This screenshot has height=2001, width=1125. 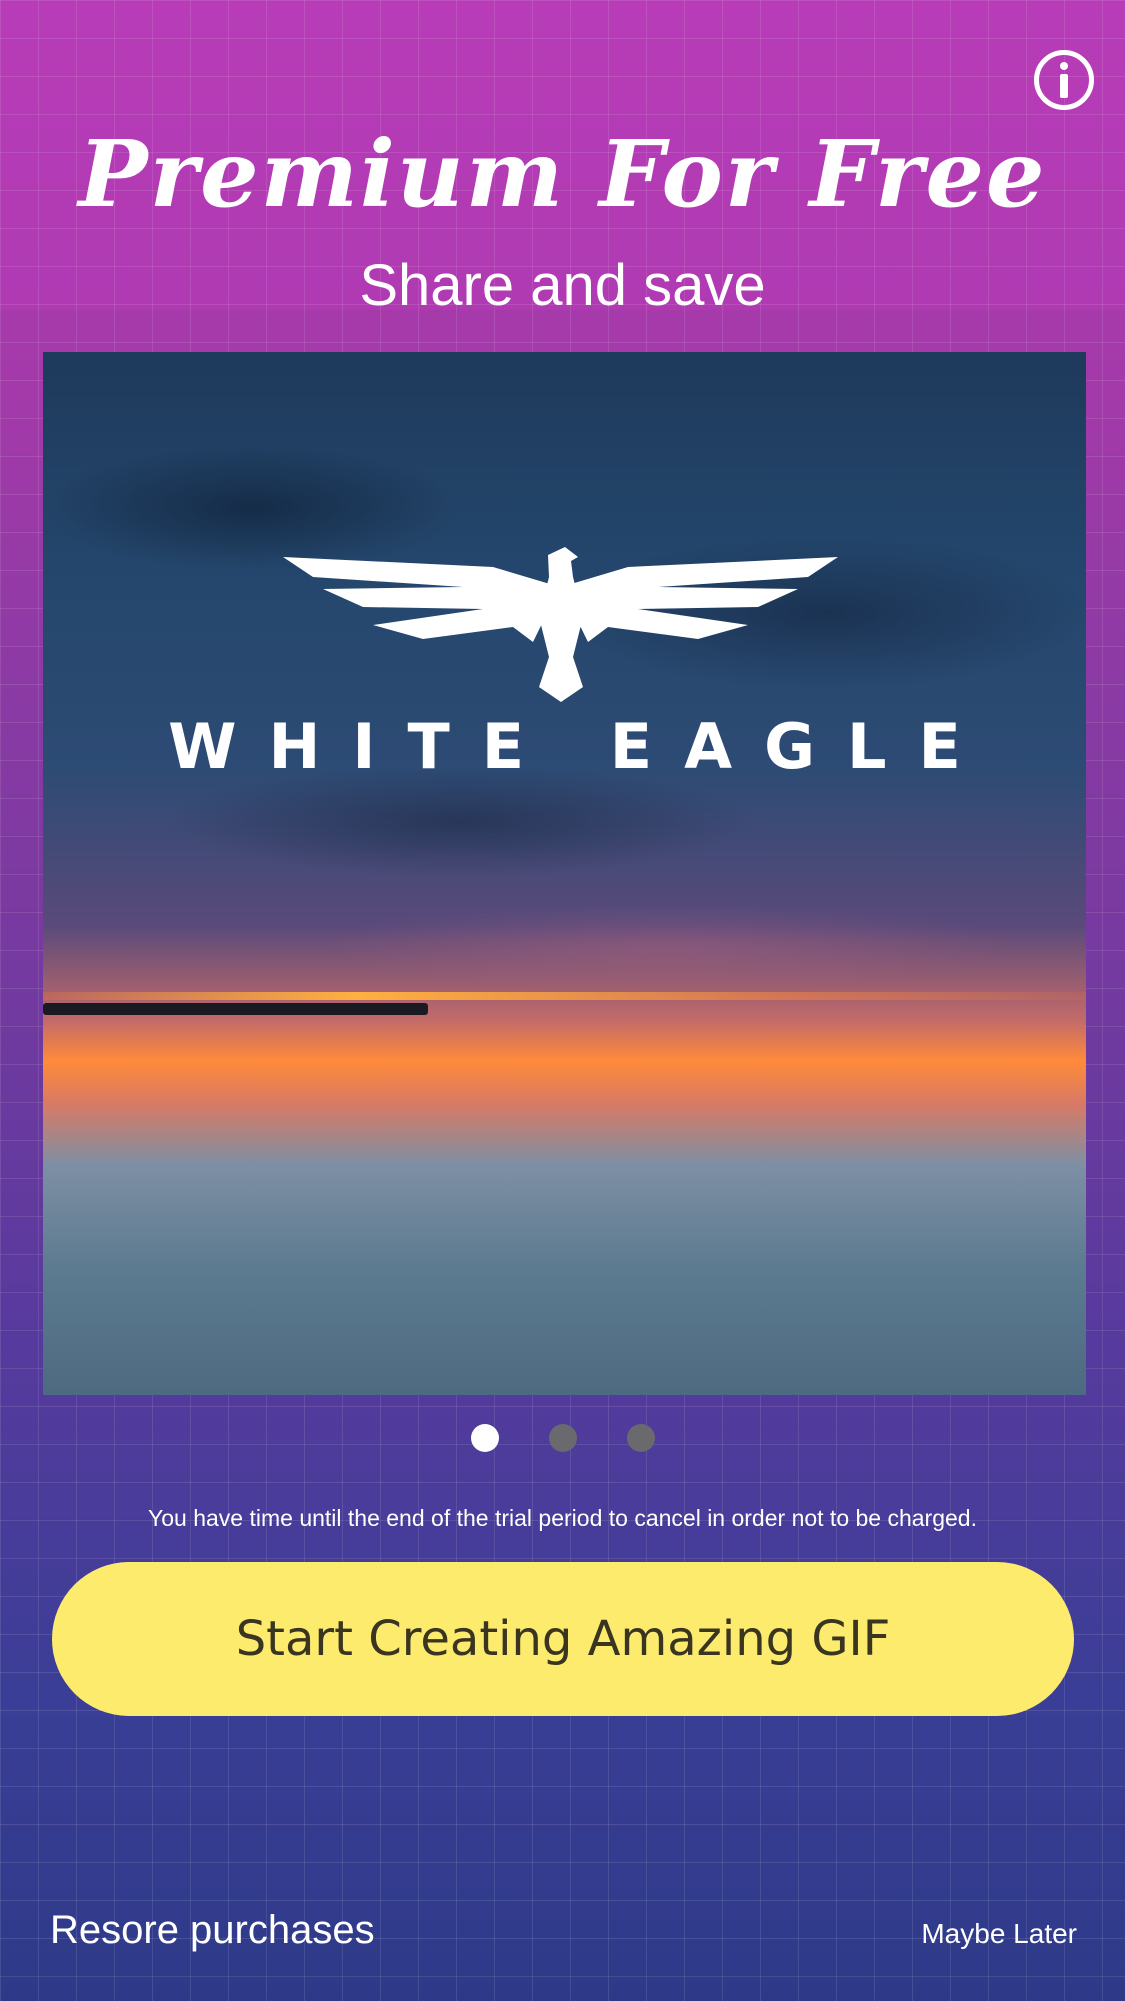 I want to click on info-icon, so click(x=1064, y=80).